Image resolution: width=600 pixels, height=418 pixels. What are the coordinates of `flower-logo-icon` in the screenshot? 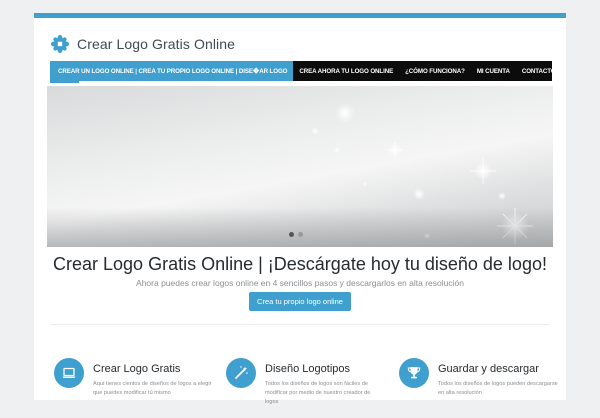 It's located at (60, 44).